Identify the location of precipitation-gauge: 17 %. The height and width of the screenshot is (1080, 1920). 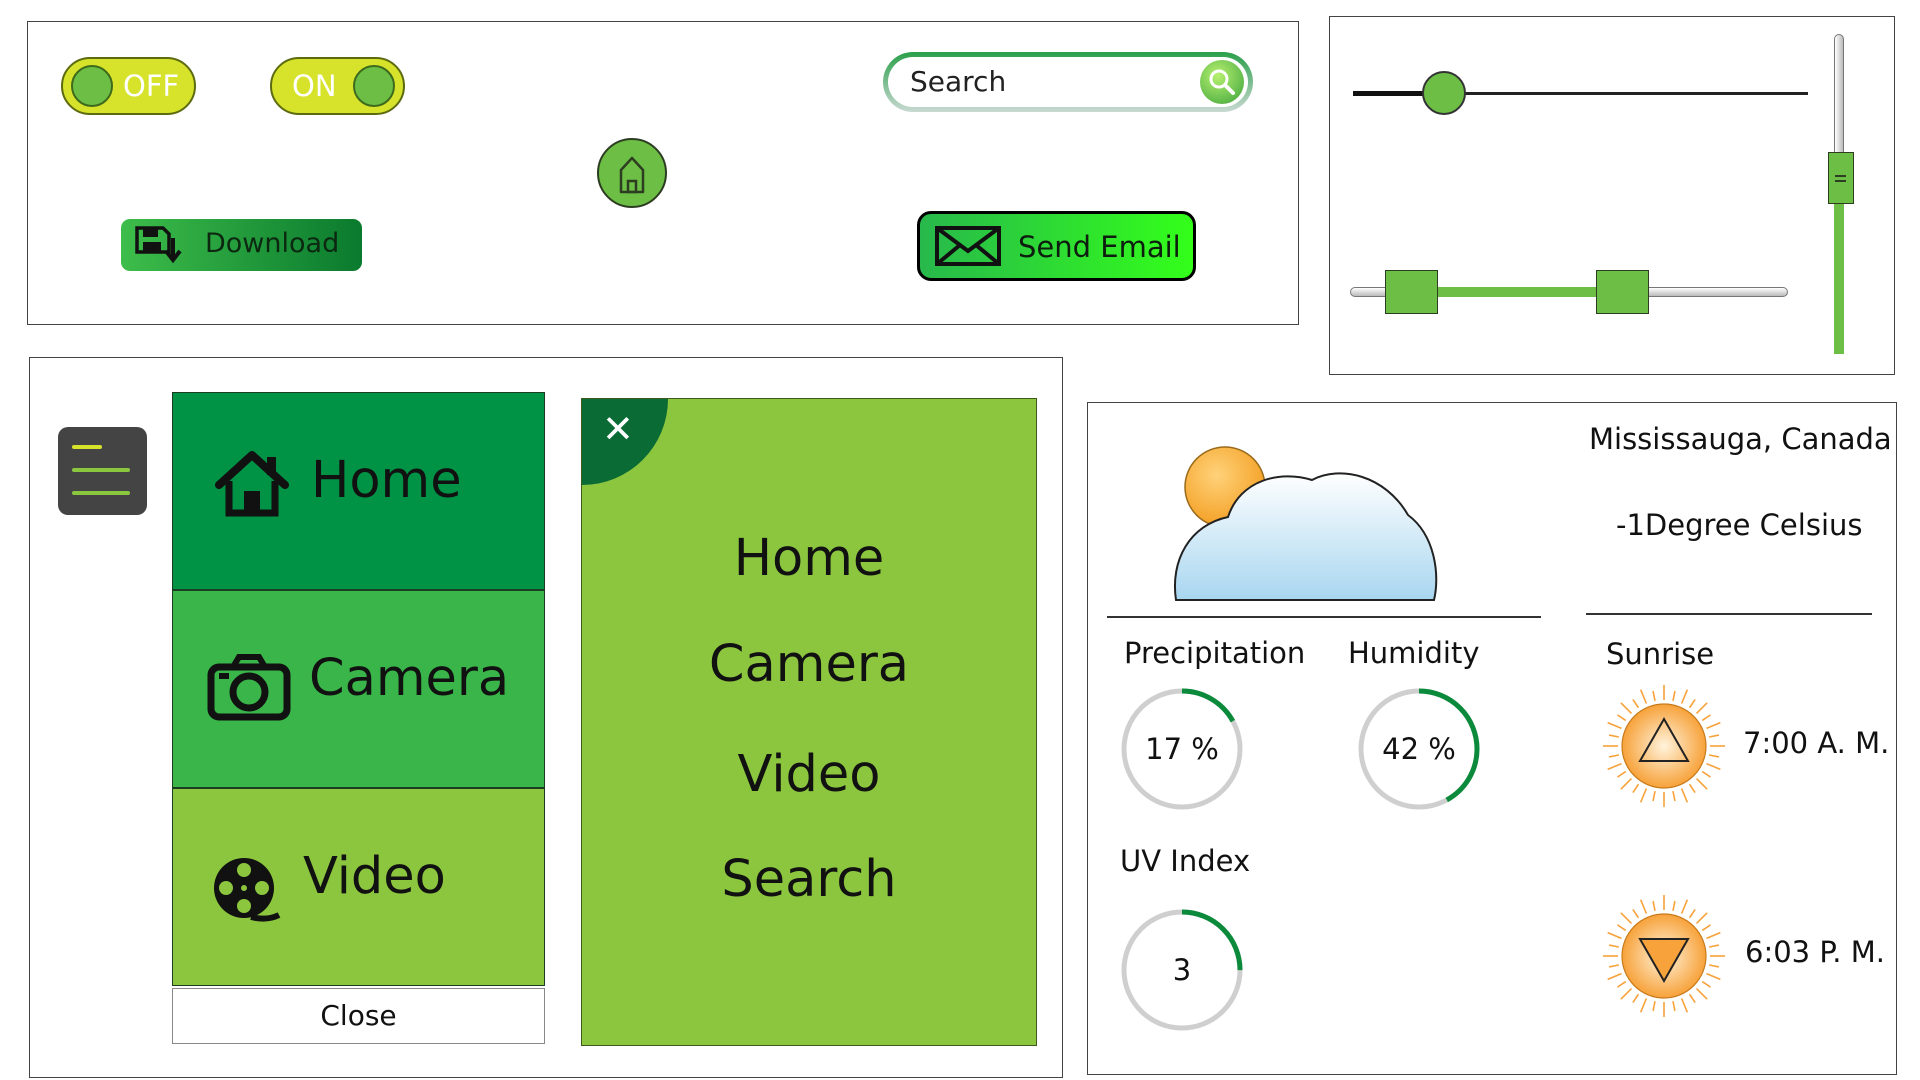
(1182, 749).